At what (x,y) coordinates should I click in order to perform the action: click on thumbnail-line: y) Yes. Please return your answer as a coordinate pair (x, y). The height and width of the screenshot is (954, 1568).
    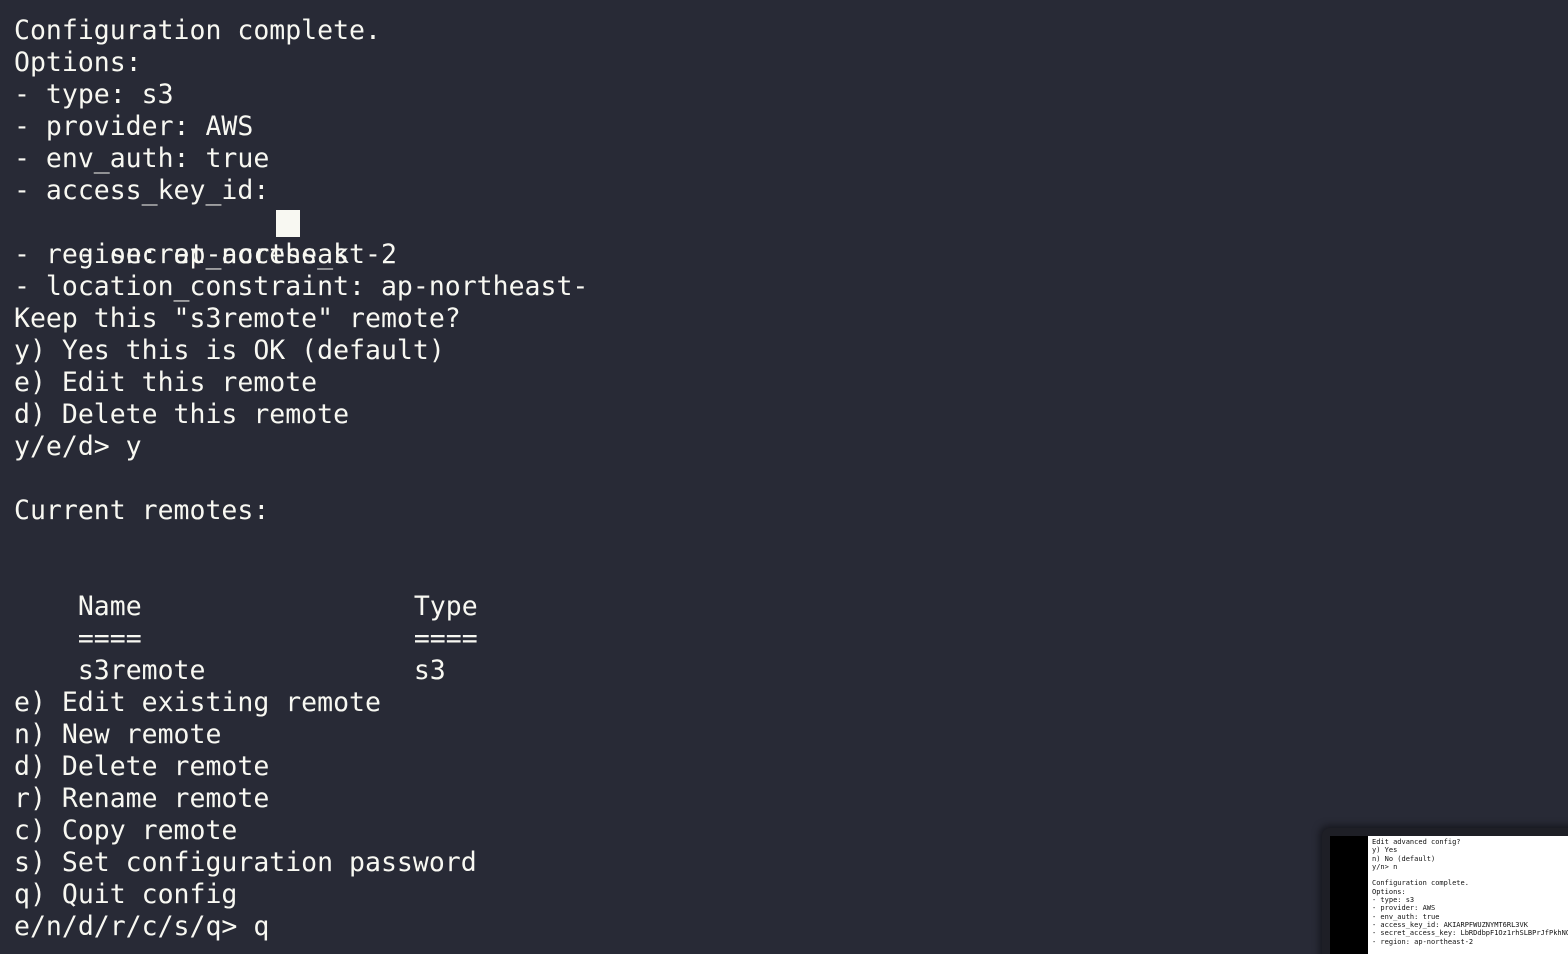
    Looking at the image, I should click on (1385, 850).